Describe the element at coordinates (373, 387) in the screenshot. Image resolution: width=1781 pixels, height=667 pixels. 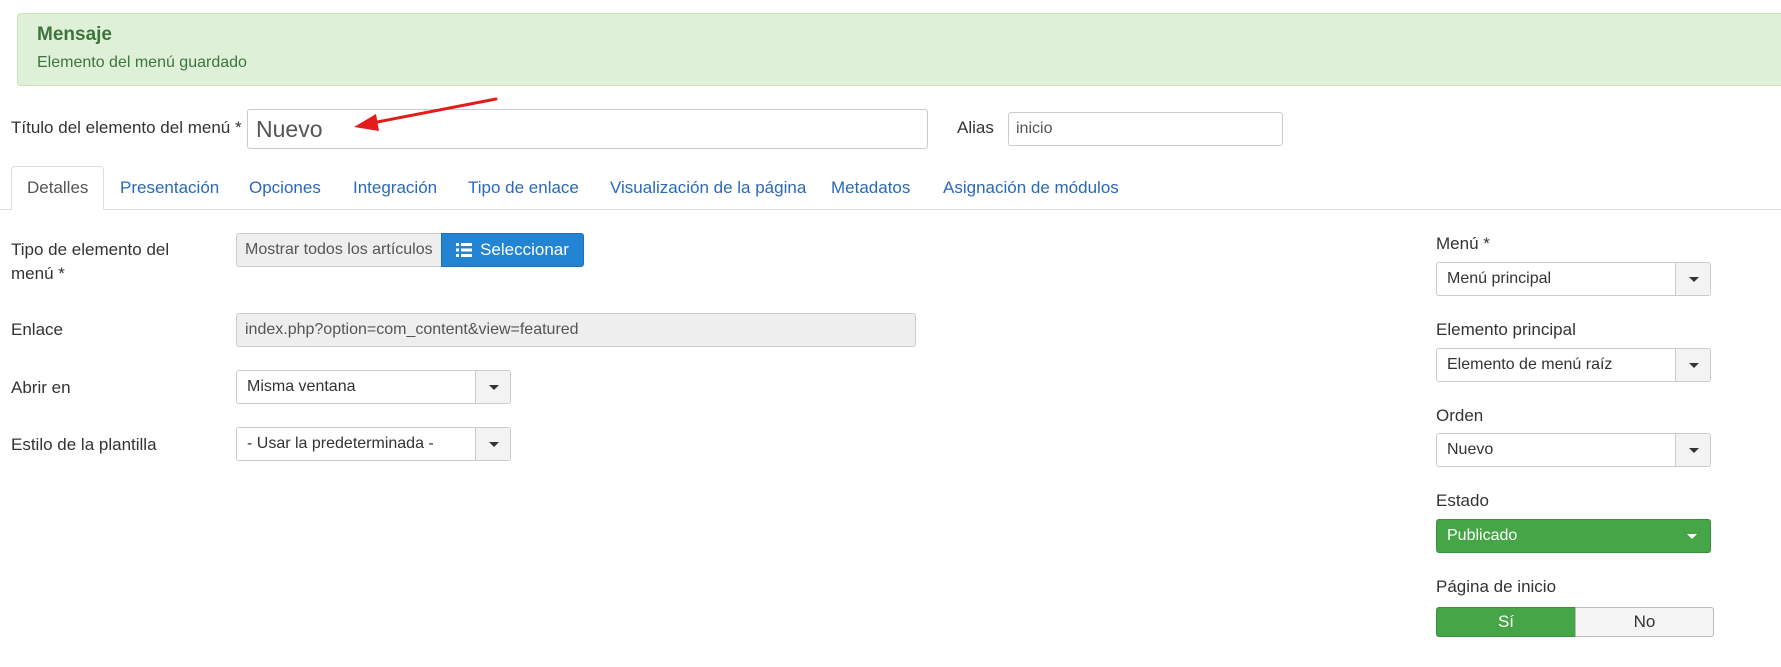
I see `open-in-select: Misma ventana` at that location.